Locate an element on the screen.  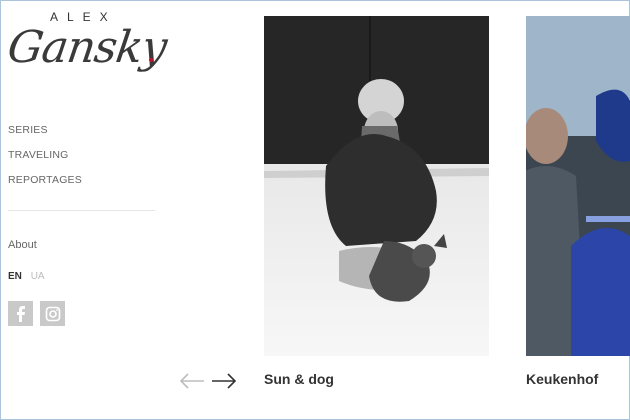
social-links is located at coordinates (36, 313).